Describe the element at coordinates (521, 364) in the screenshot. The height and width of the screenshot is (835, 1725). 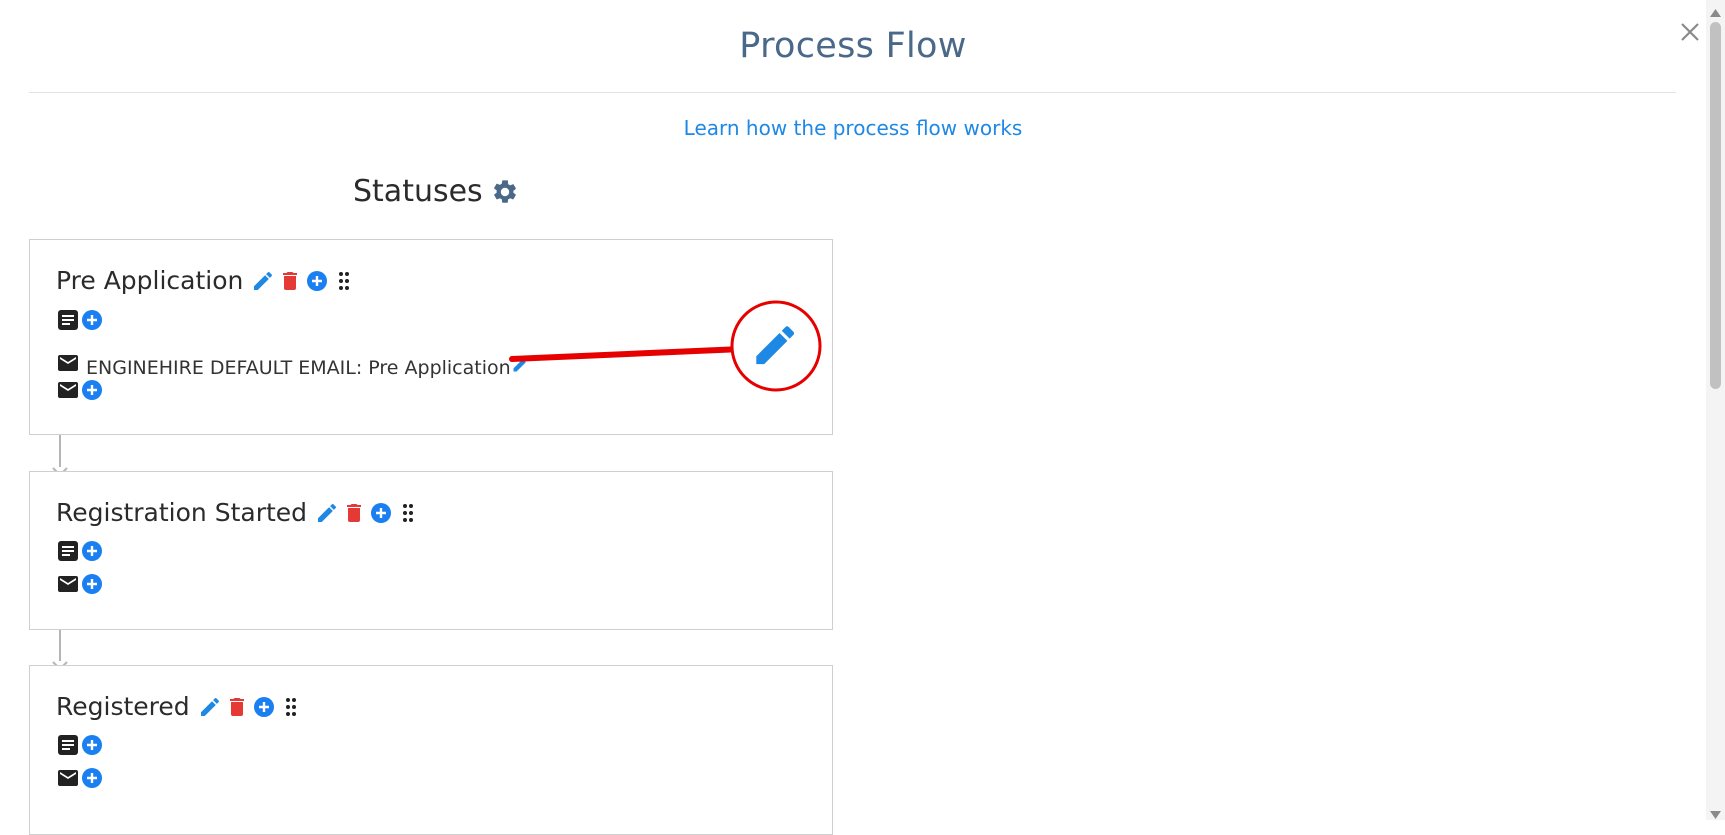
I see `edit-email-pencil-icon` at that location.